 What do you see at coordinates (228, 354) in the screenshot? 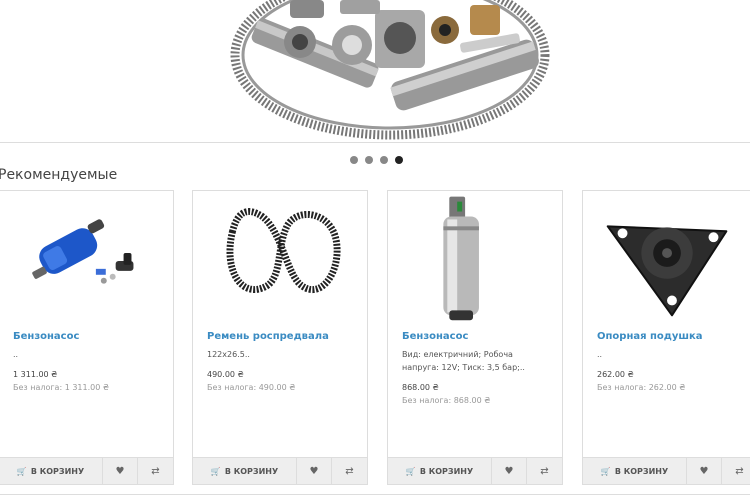
I see `product-description: 122x26.5..` at bounding box center [228, 354].